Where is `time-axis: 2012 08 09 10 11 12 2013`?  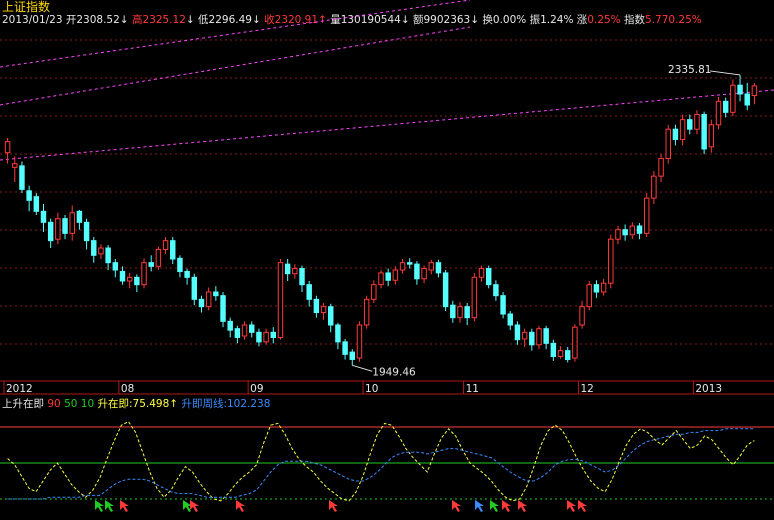
time-axis: 2012 08 09 10 11 12 2013 is located at coordinates (362, 388).